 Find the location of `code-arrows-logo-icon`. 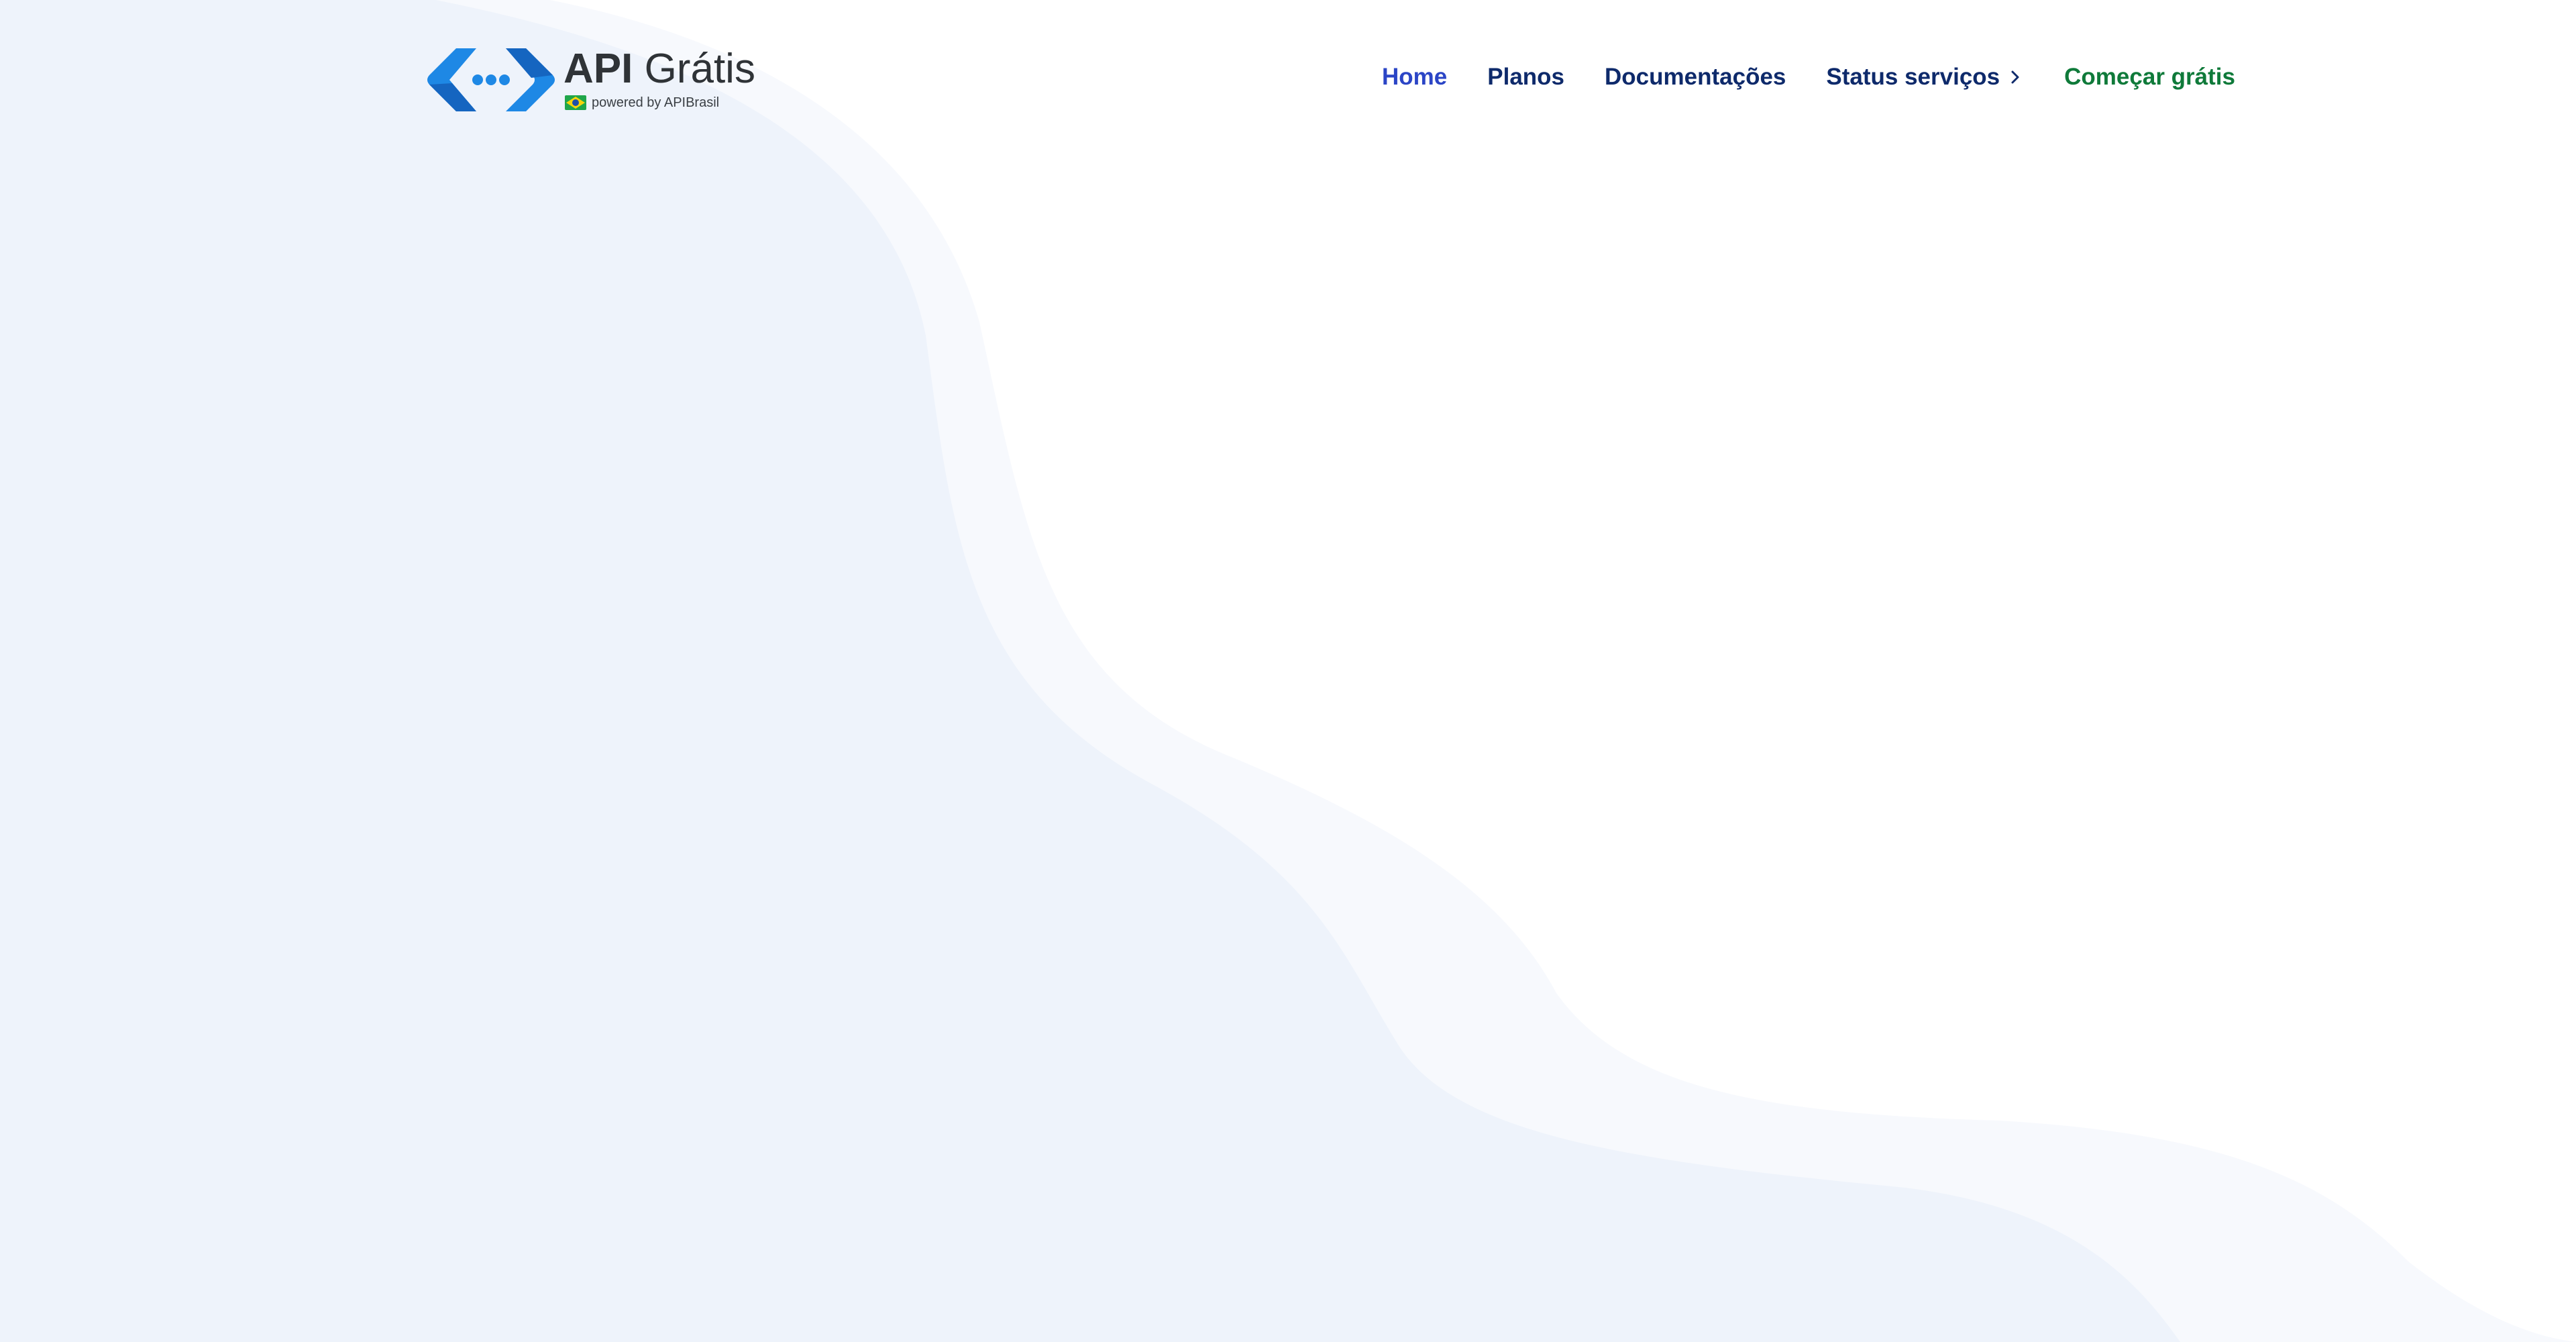

code-arrows-logo-icon is located at coordinates (491, 79).